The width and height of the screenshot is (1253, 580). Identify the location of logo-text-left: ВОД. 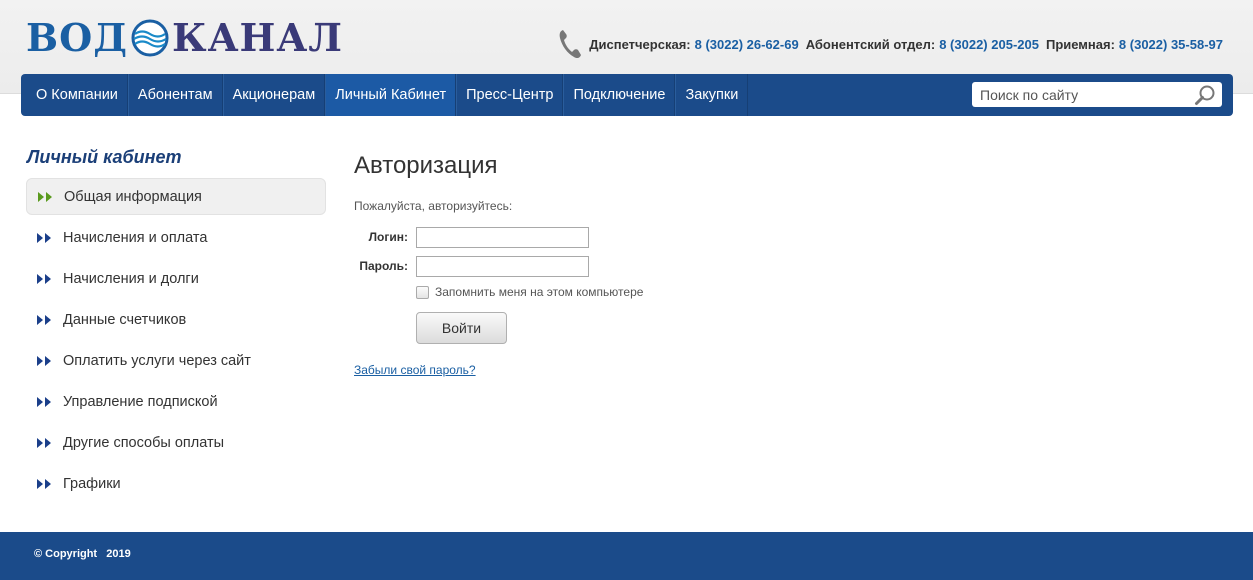
(77, 37).